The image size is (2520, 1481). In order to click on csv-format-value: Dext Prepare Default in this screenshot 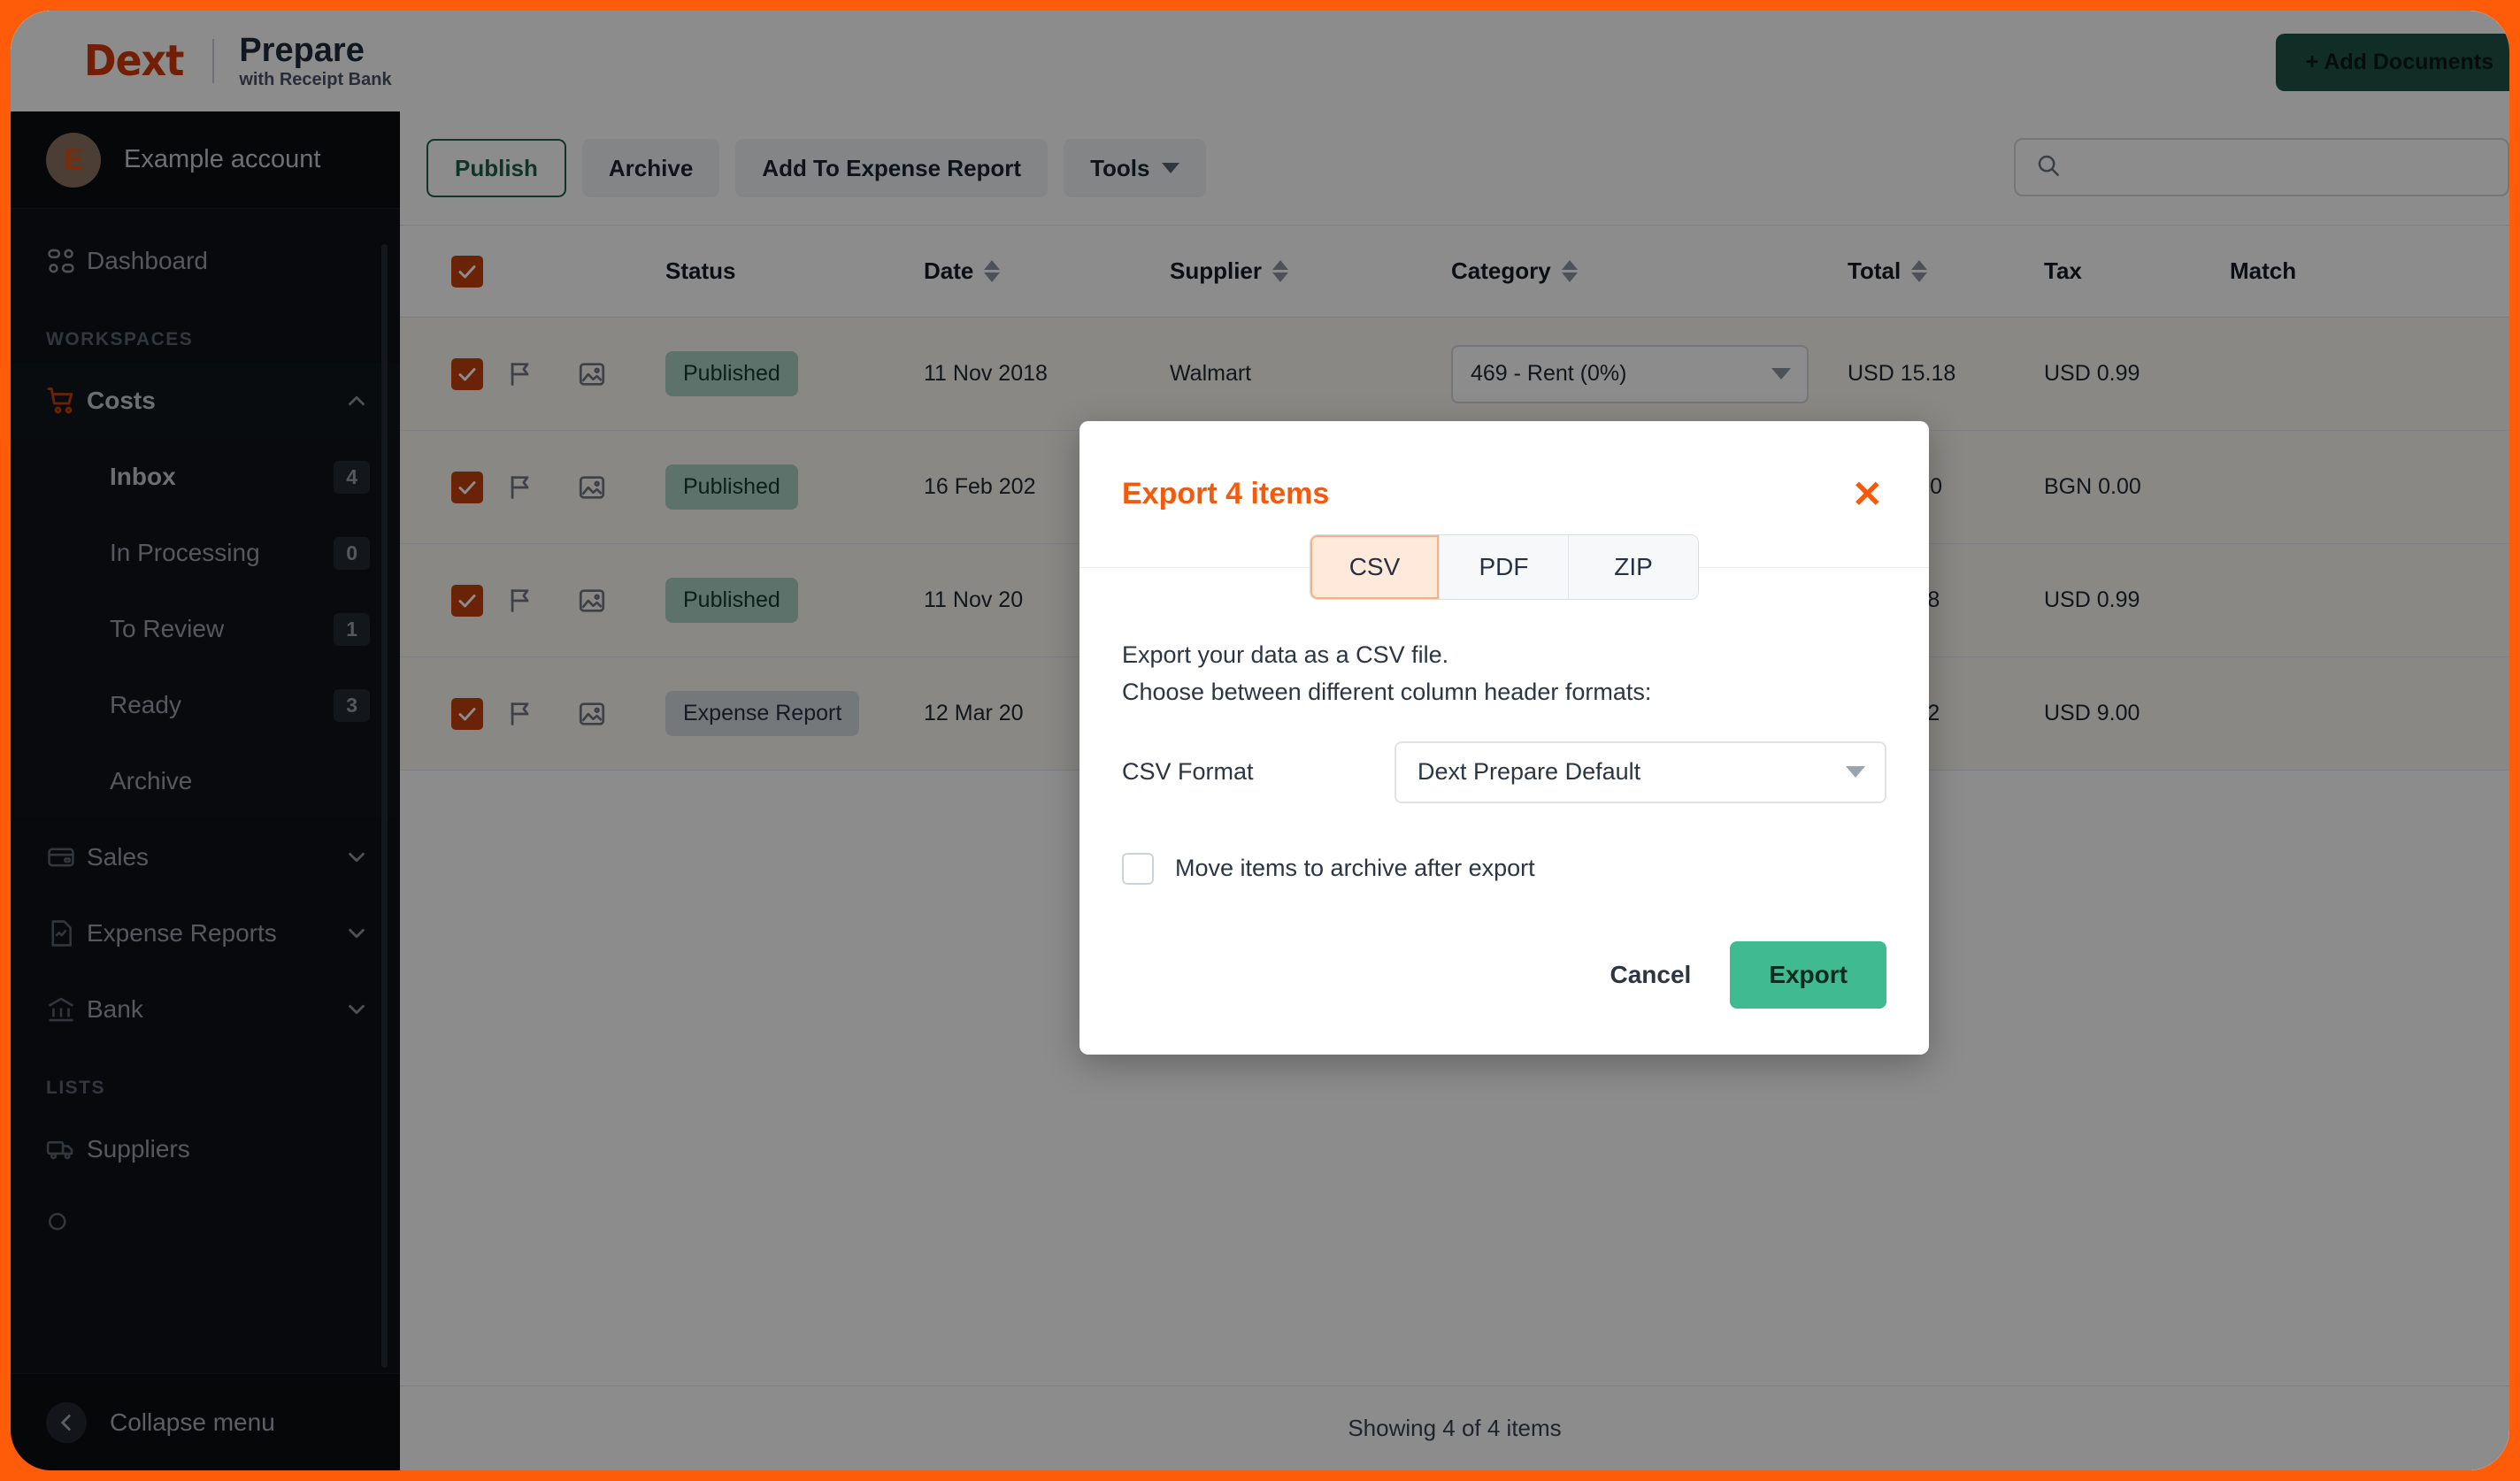, I will do `click(1529, 772)`.